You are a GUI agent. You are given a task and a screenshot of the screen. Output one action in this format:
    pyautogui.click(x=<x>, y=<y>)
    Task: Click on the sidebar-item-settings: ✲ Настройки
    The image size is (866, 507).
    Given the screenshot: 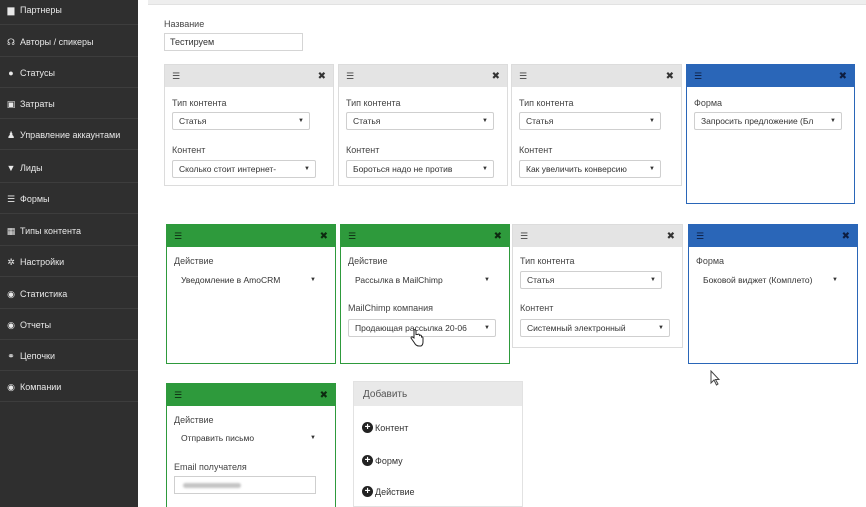 What is the action you would take?
    pyautogui.click(x=69, y=262)
    